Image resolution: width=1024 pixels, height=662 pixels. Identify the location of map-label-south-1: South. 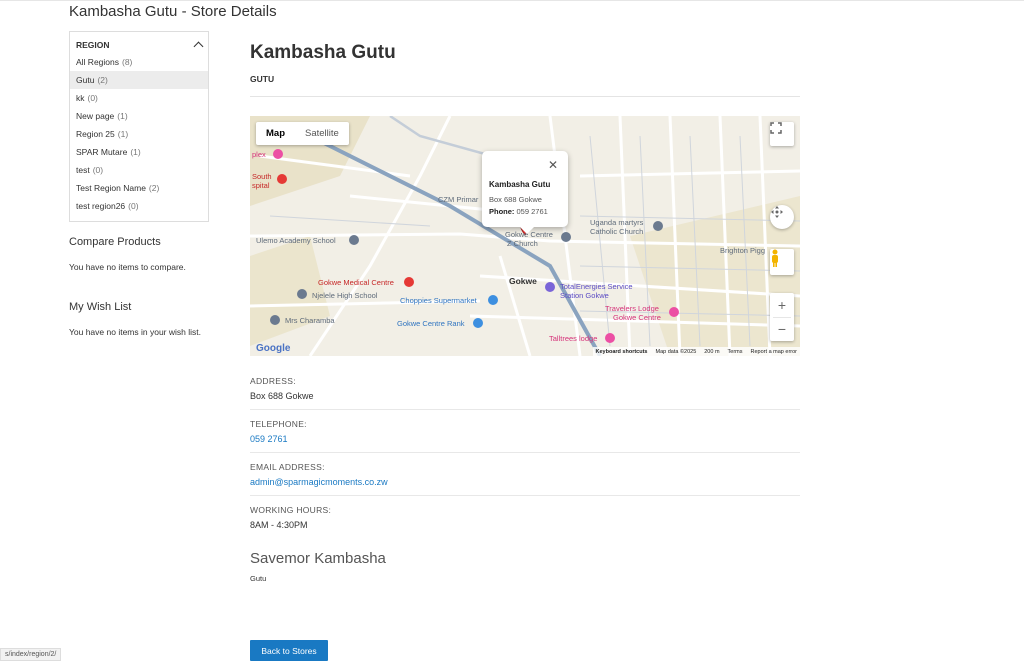
(262, 176).